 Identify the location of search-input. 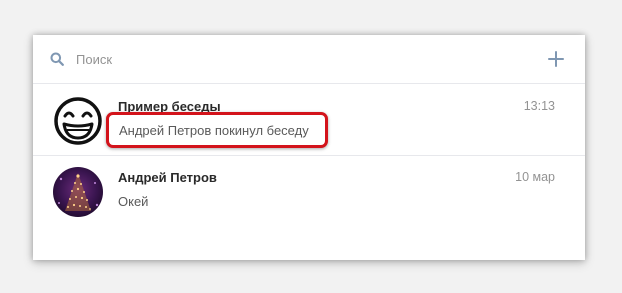
(286, 59).